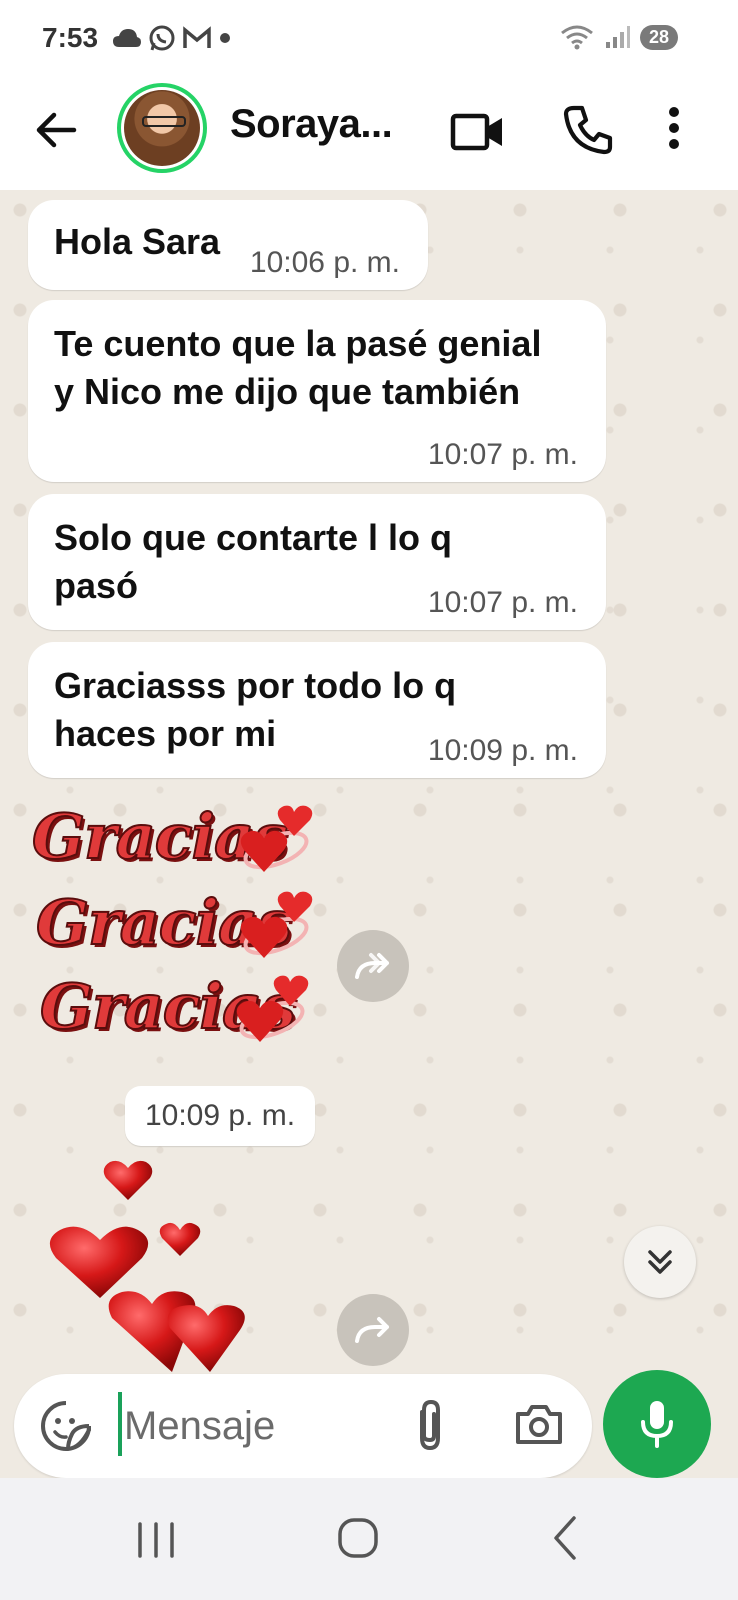  I want to click on recents-button, so click(156, 1540).